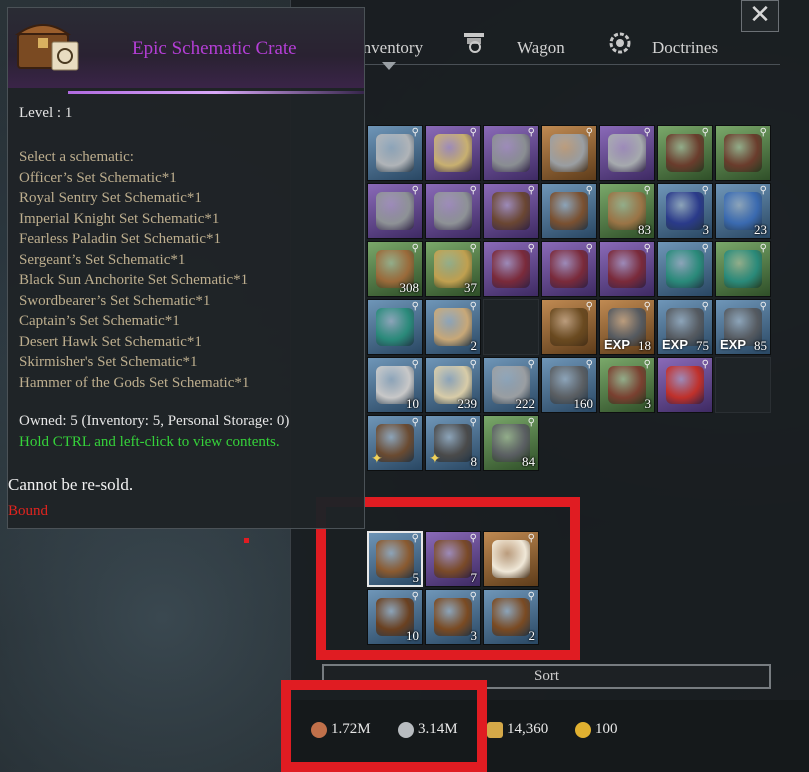 The image size is (809, 772). What do you see at coordinates (702, 345) in the screenshot?
I see `item-count: 75` at bounding box center [702, 345].